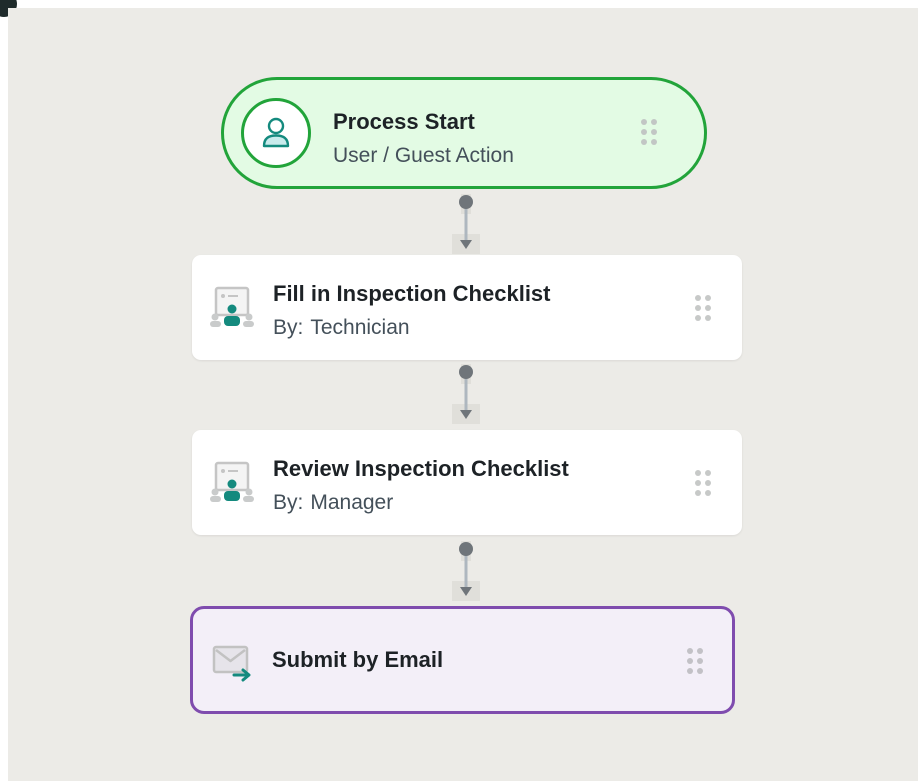 This screenshot has height=781, width=918. I want to click on start-subtitle: User / Guest Action, so click(423, 155).